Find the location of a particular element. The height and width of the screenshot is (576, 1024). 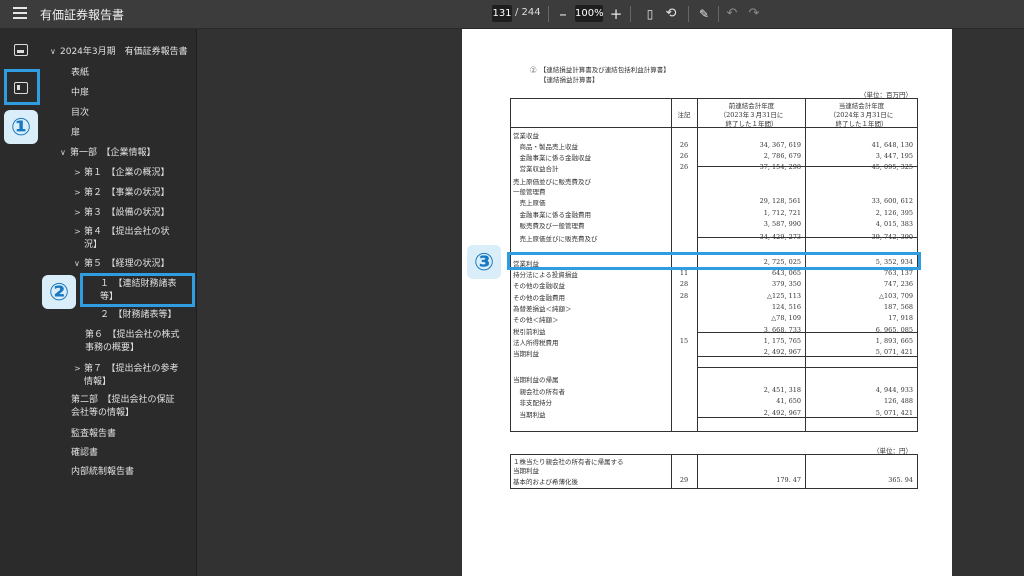

row-value-curr: 126, 488 is located at coordinates (898, 401).